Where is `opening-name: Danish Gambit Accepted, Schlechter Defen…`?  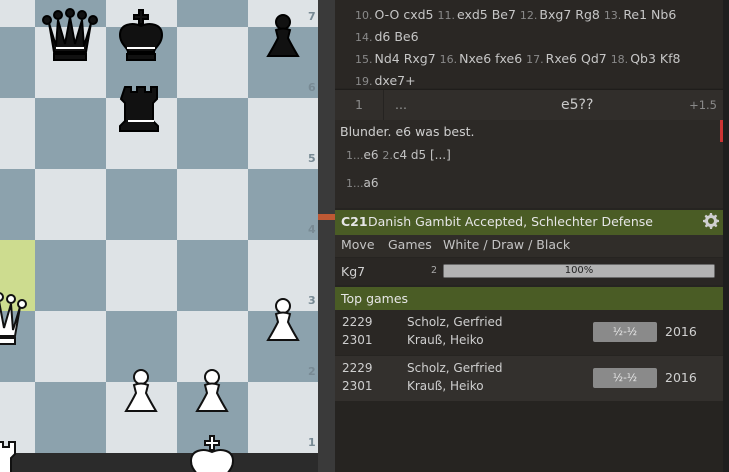
opening-name: Danish Gambit Accepted, Schlechter Defen… is located at coordinates (510, 221).